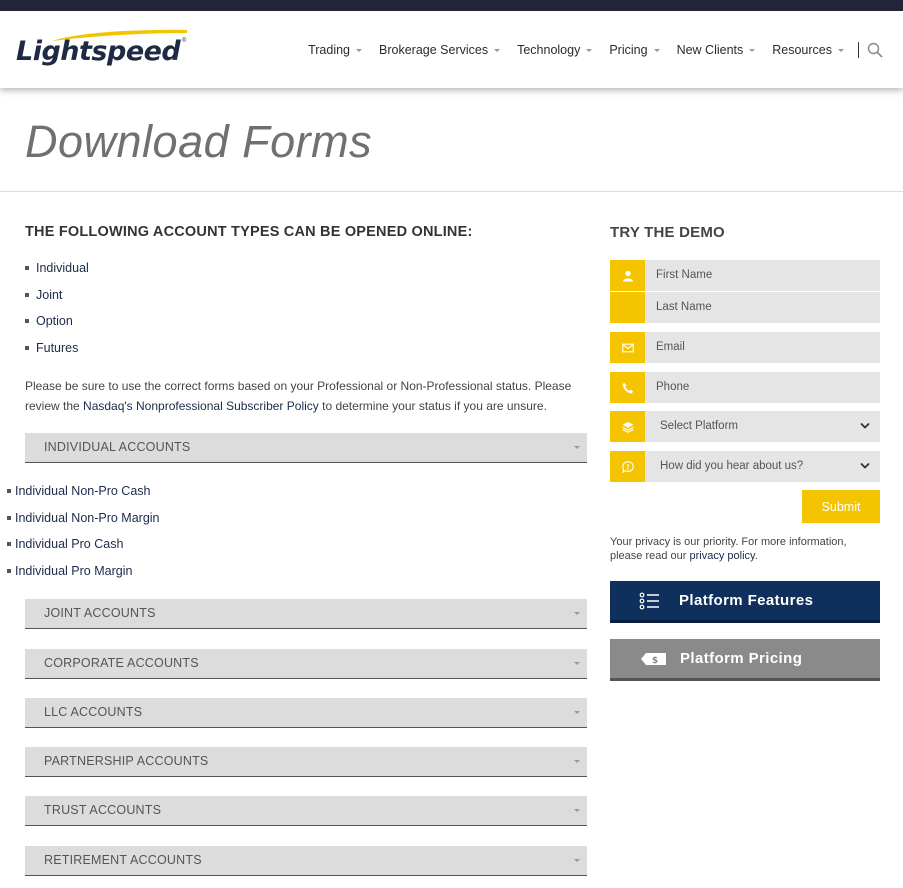  What do you see at coordinates (57, 354) in the screenshot?
I see `list-item: Futures` at bounding box center [57, 354].